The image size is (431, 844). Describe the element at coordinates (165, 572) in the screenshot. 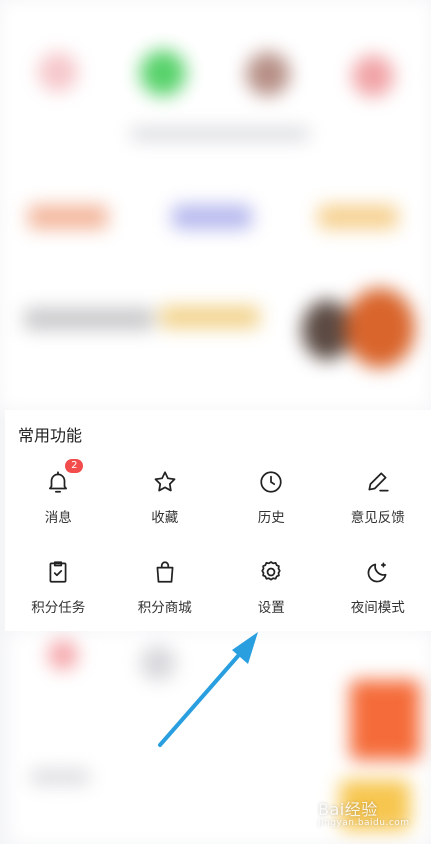

I see `shopping-bag-icon` at that location.